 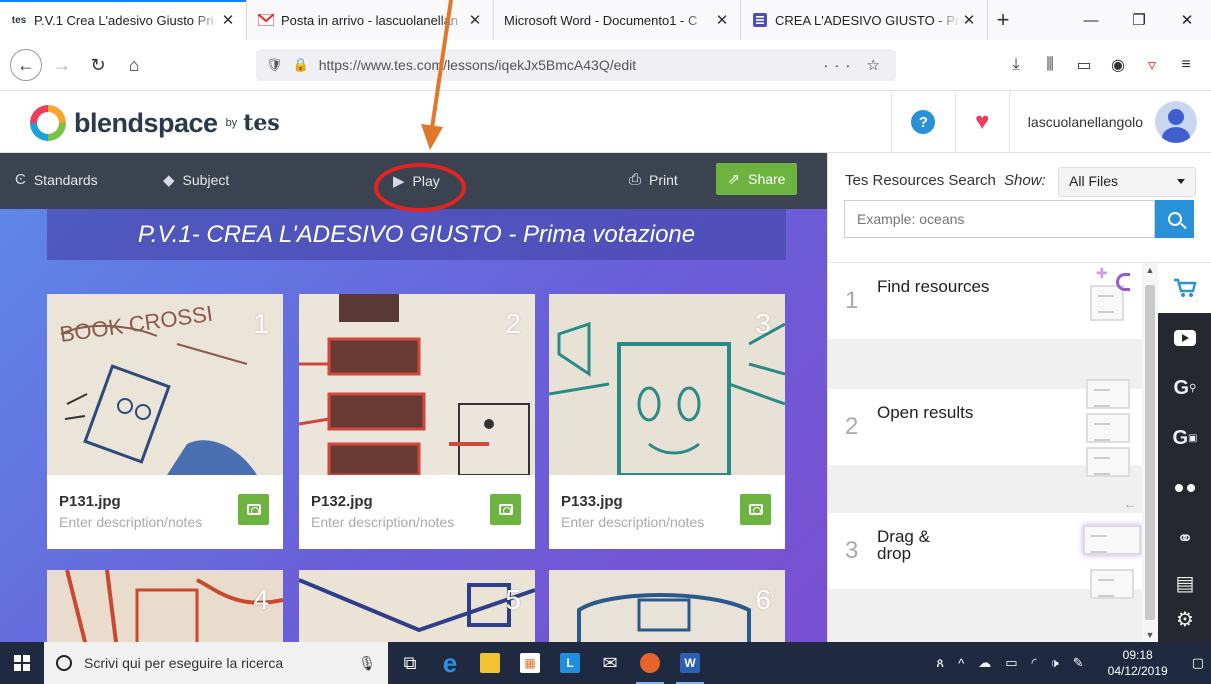 I want to click on print-button: ⎙ Print, so click(x=653, y=179).